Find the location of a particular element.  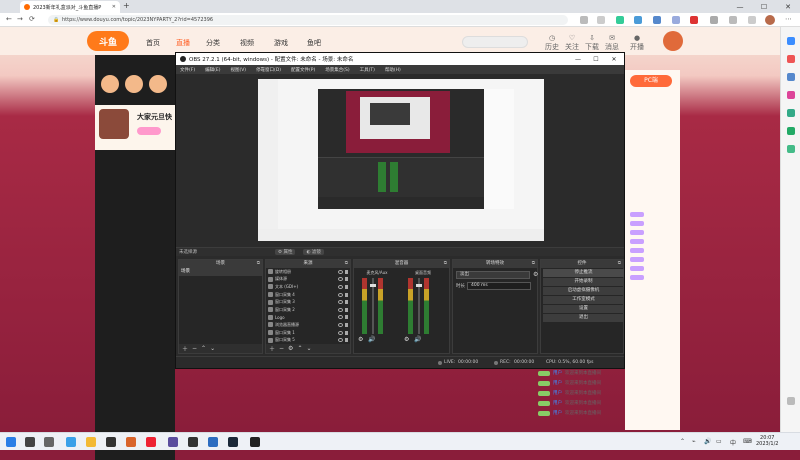

studio-mode-button: 工作室模式 is located at coordinates (583, 300).